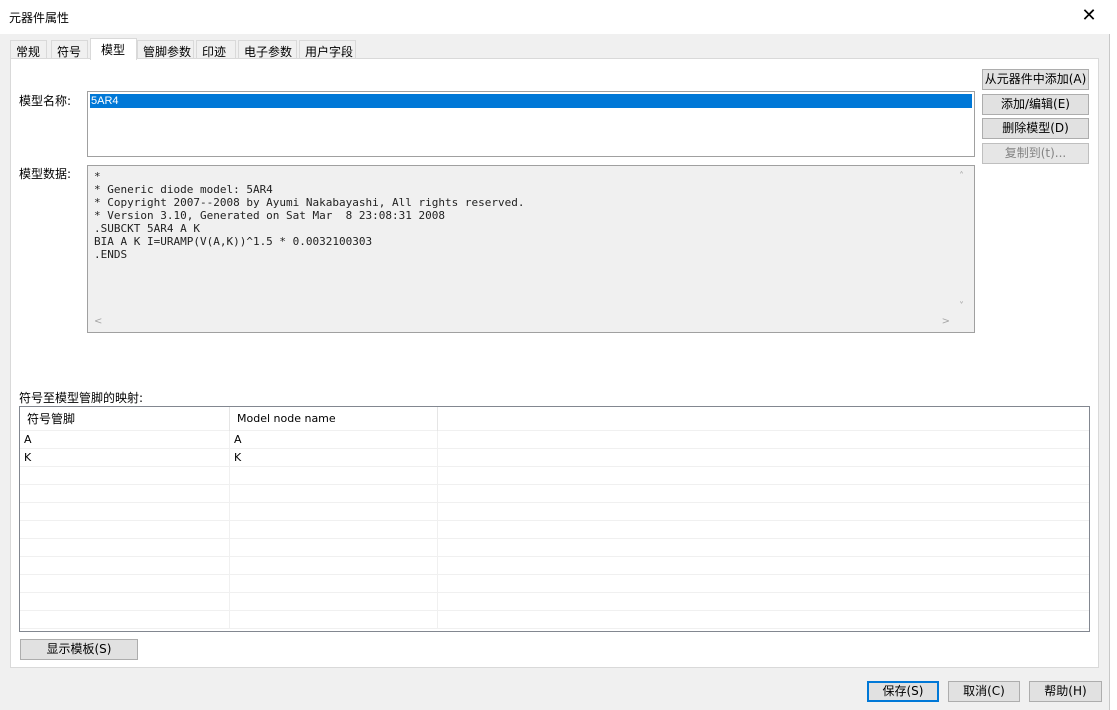  I want to click on delete-model-button: 删除模型(D), so click(1035, 128).